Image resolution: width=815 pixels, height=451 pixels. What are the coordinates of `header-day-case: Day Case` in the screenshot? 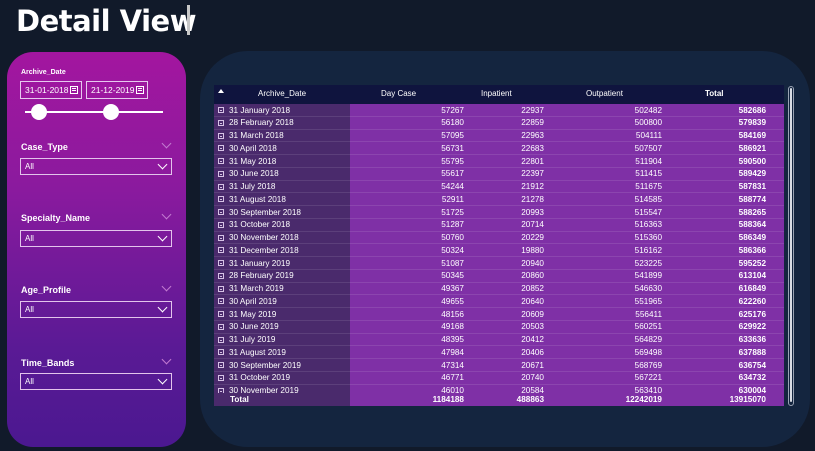 It's located at (398, 93).